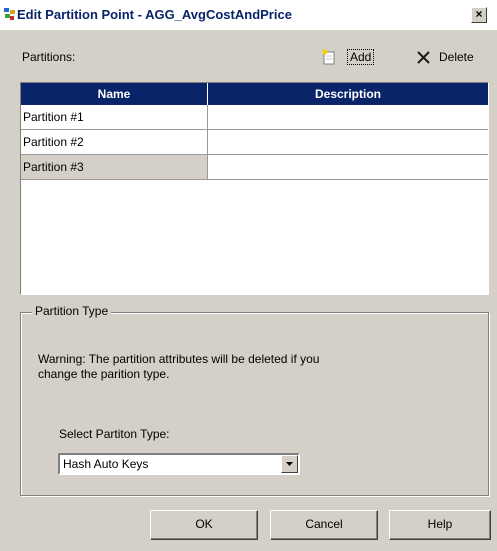  Describe the element at coordinates (423, 57) in the screenshot. I see `delete-x-icon` at that location.